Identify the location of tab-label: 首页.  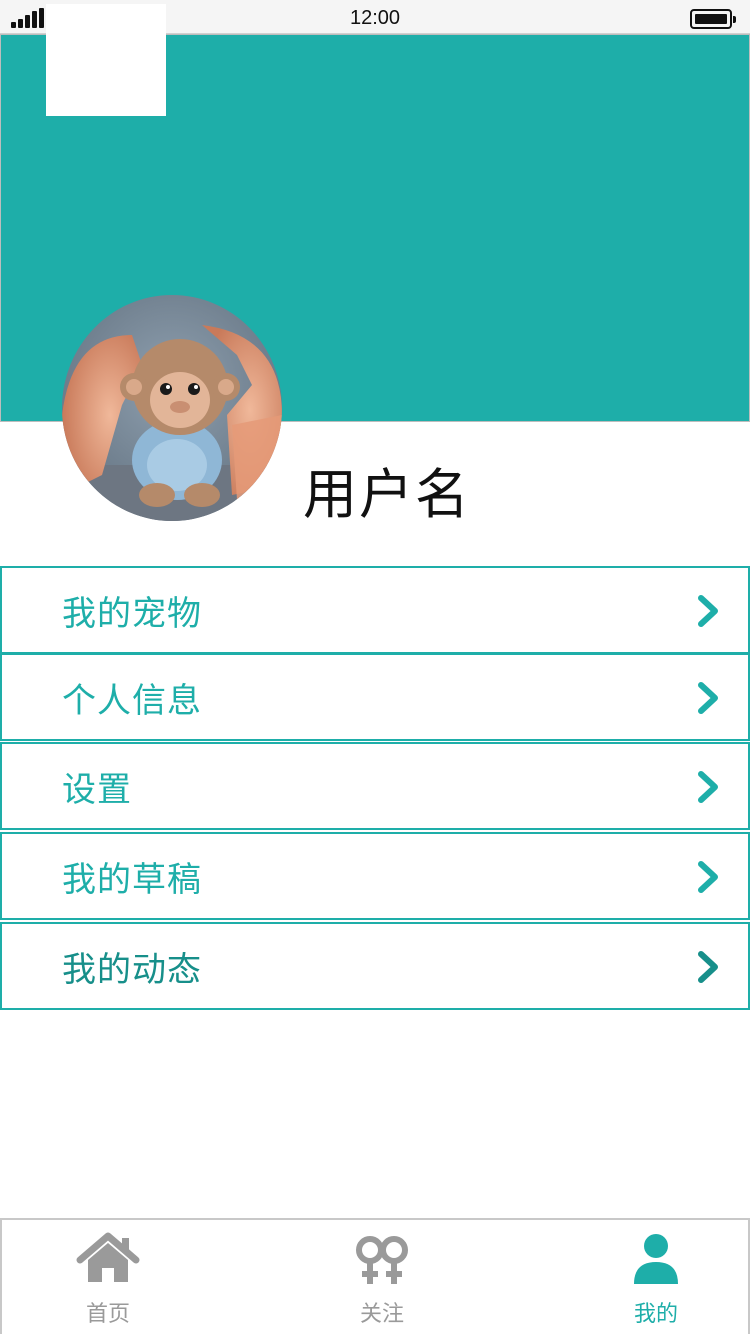
(107, 1314).